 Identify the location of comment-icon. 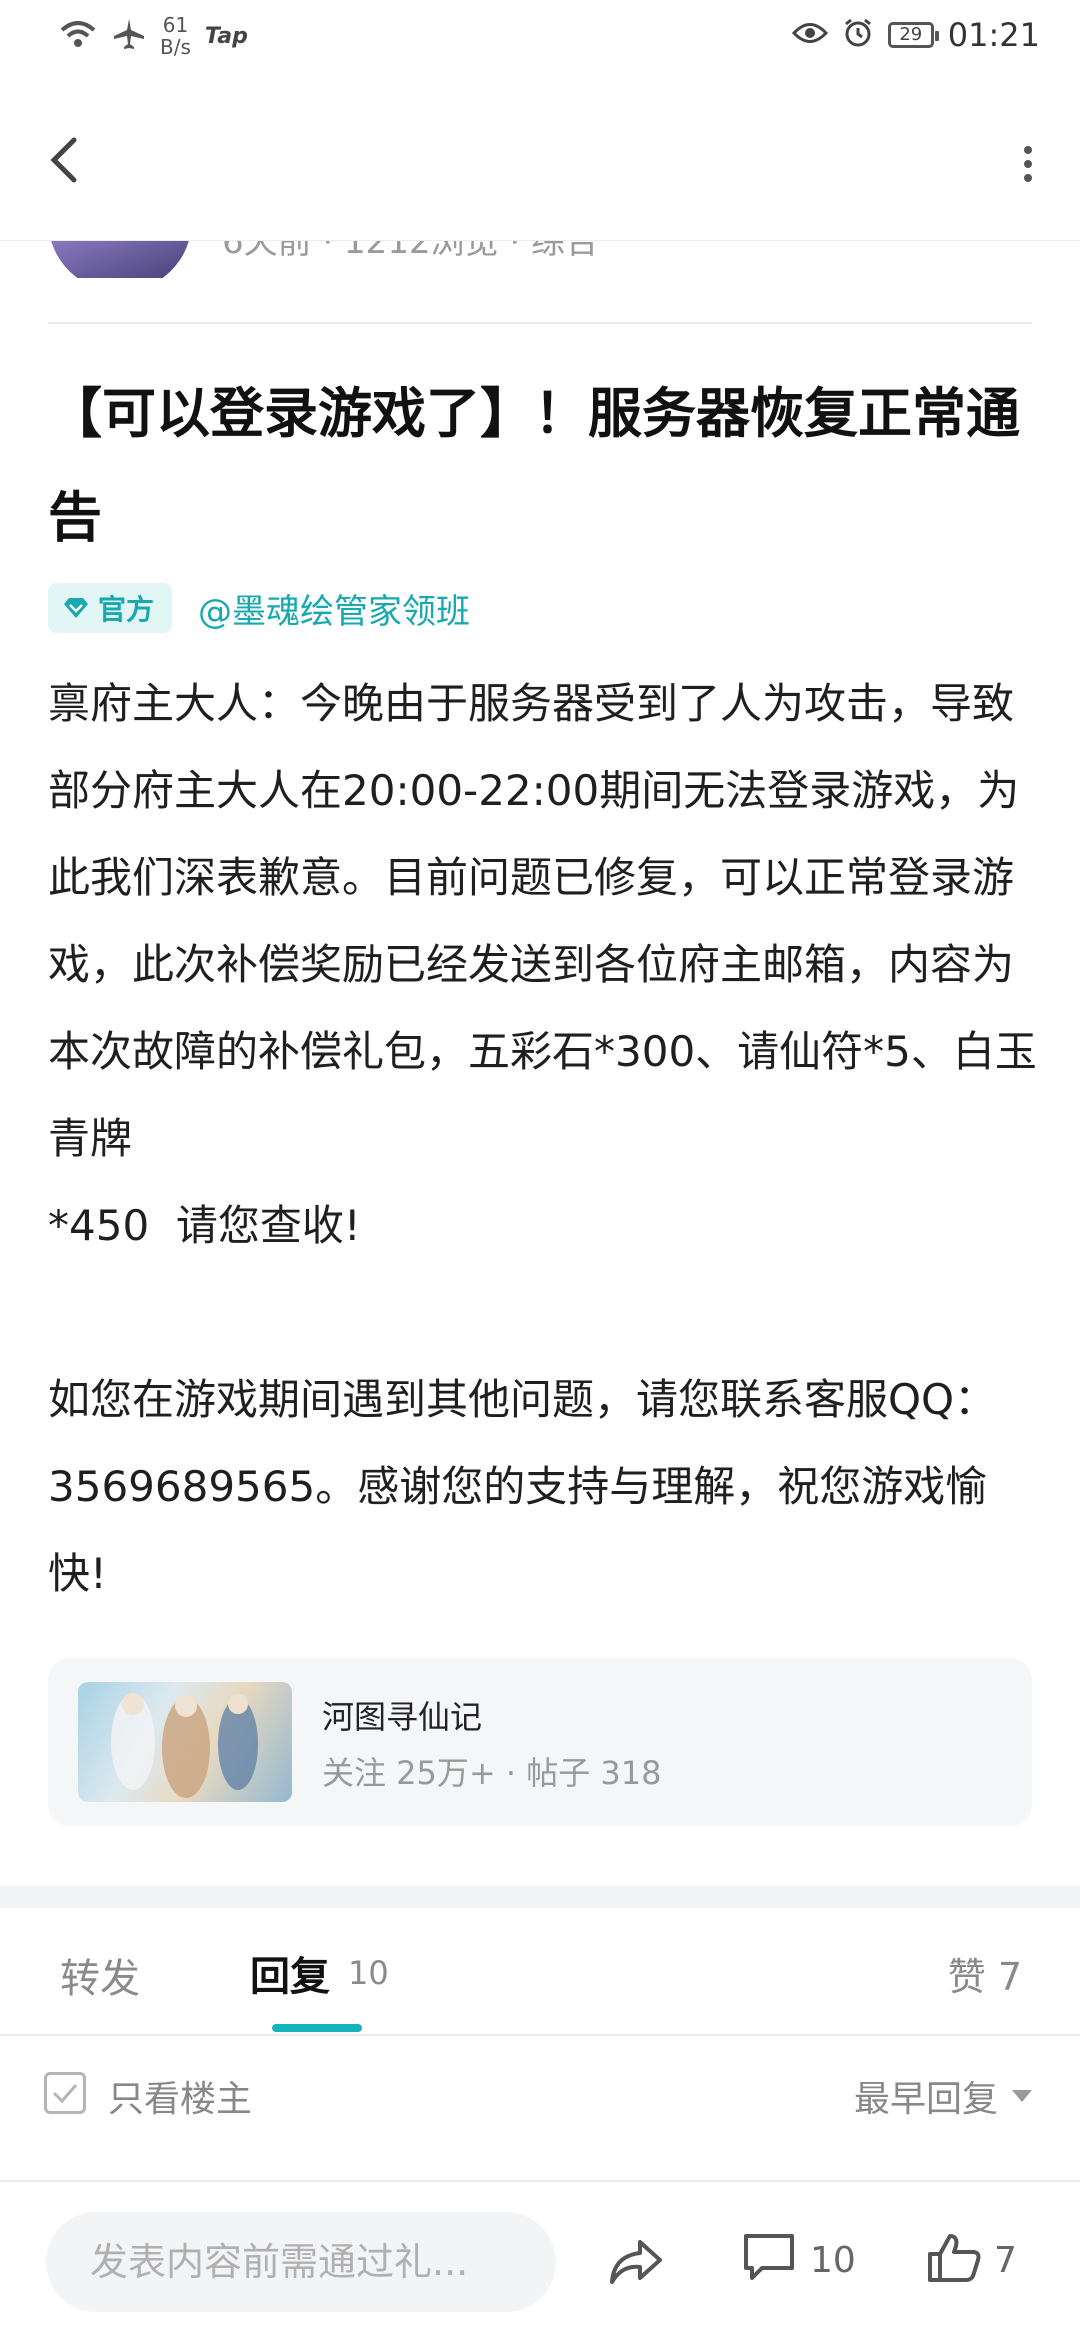
(769, 2257).